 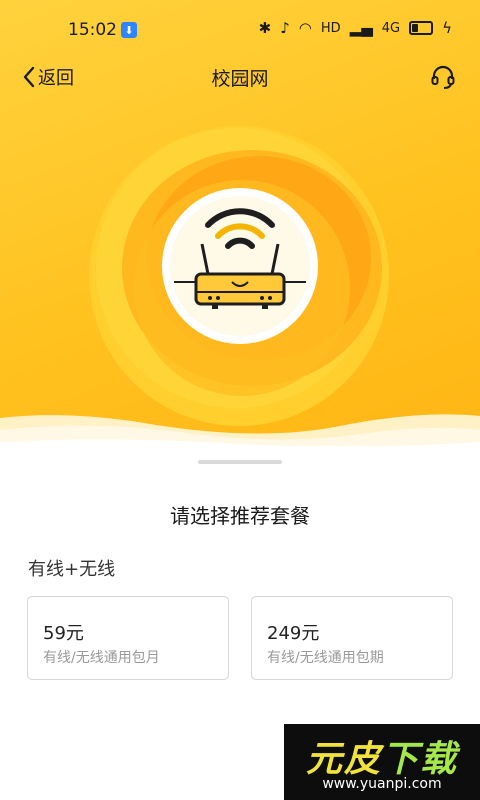 What do you see at coordinates (361, 28) in the screenshot?
I see `signal-icon: ▂▄` at bounding box center [361, 28].